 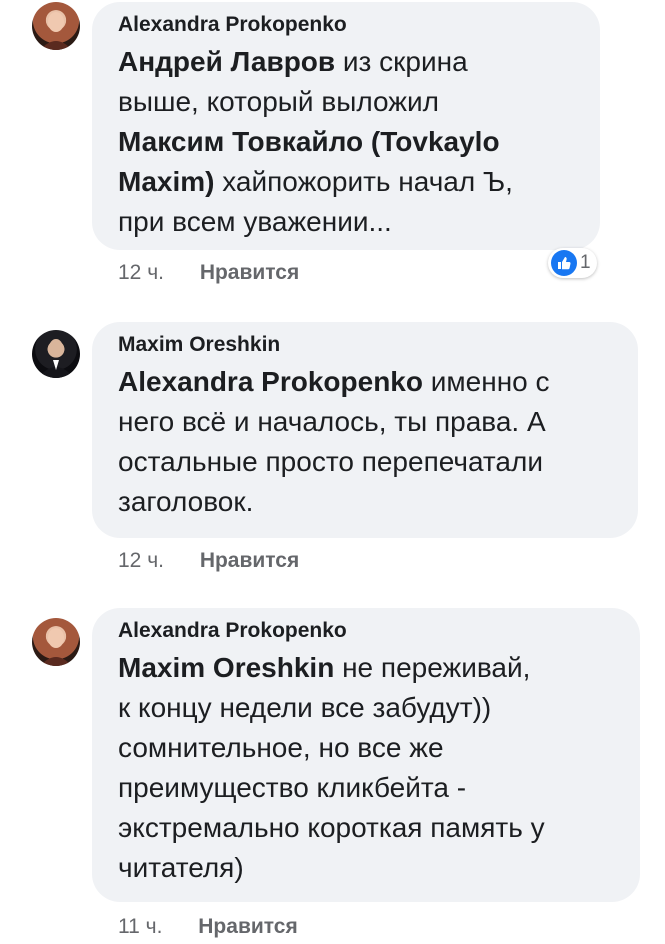 I want to click on comment-time: 11 ч., so click(x=140, y=927).